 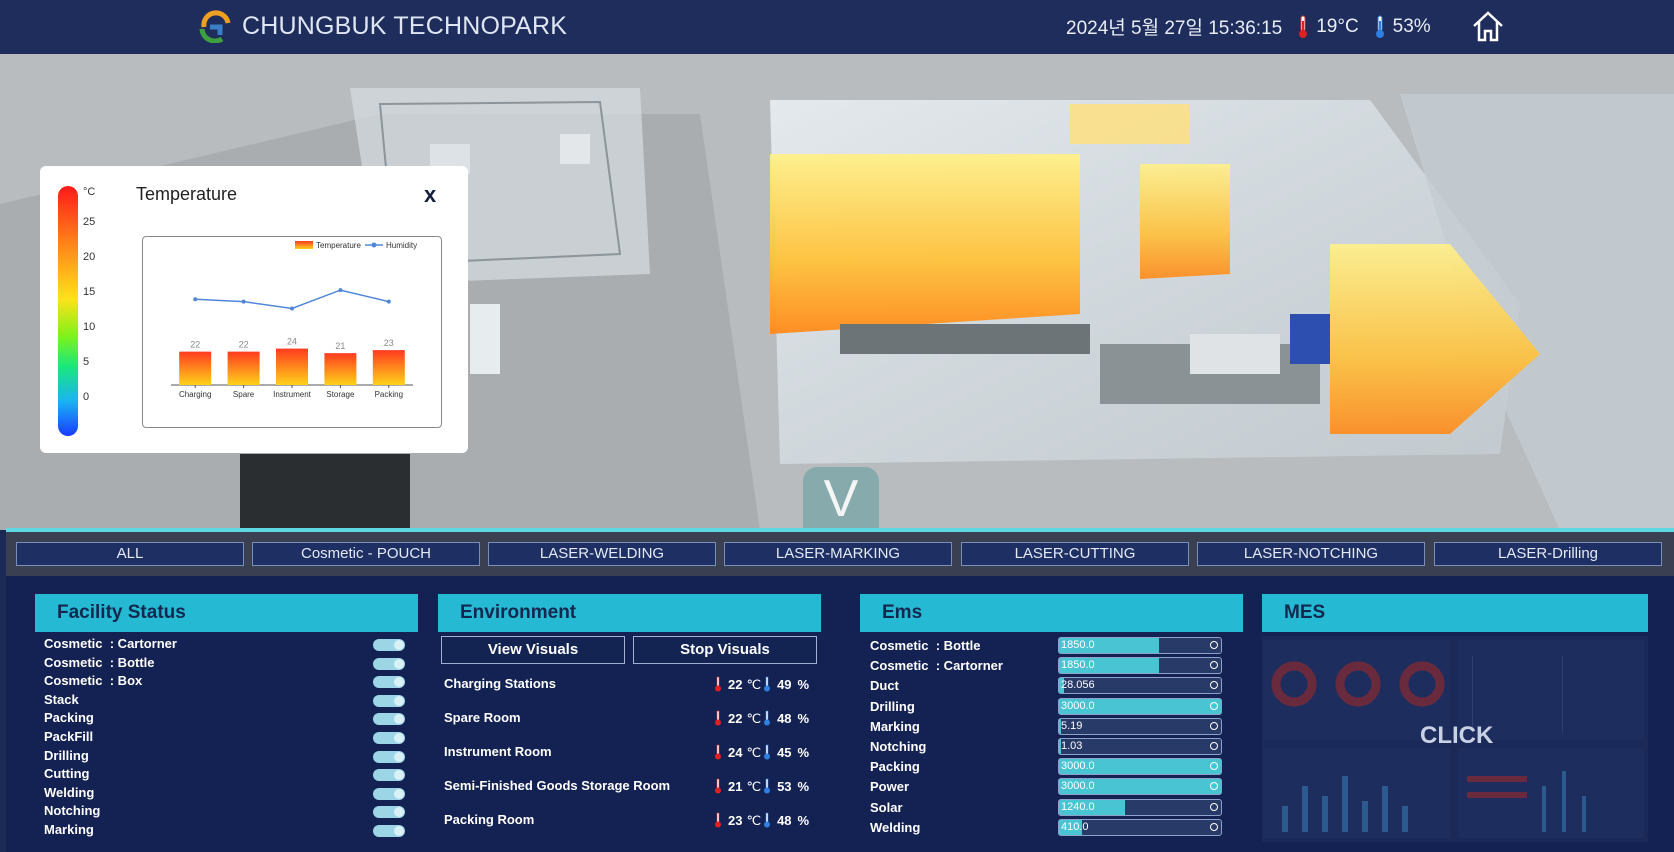 What do you see at coordinates (1311, 554) in the screenshot?
I see `tab-laser-notching: LASER-NOTCHING` at bounding box center [1311, 554].